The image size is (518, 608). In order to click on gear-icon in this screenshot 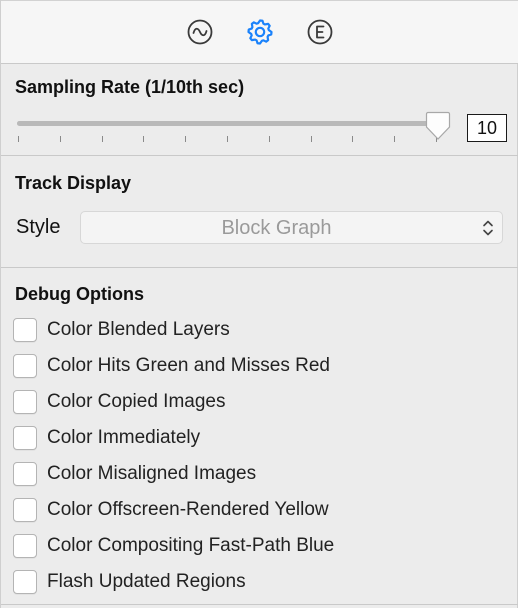, I will do `click(260, 32)`.